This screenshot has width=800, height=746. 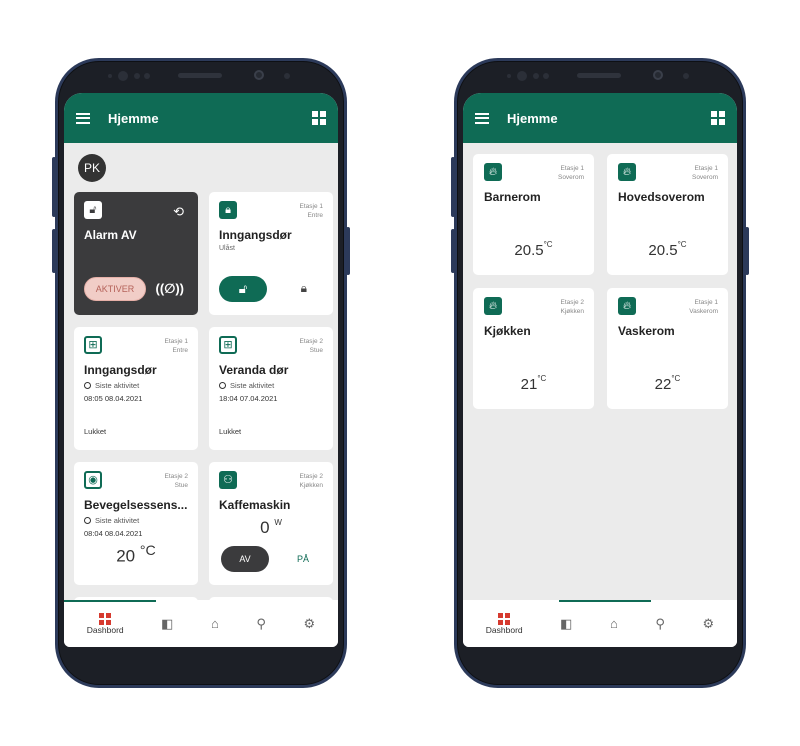 What do you see at coordinates (312, 346) in the screenshot?
I see `card-location: Etasje 2 Stue` at bounding box center [312, 346].